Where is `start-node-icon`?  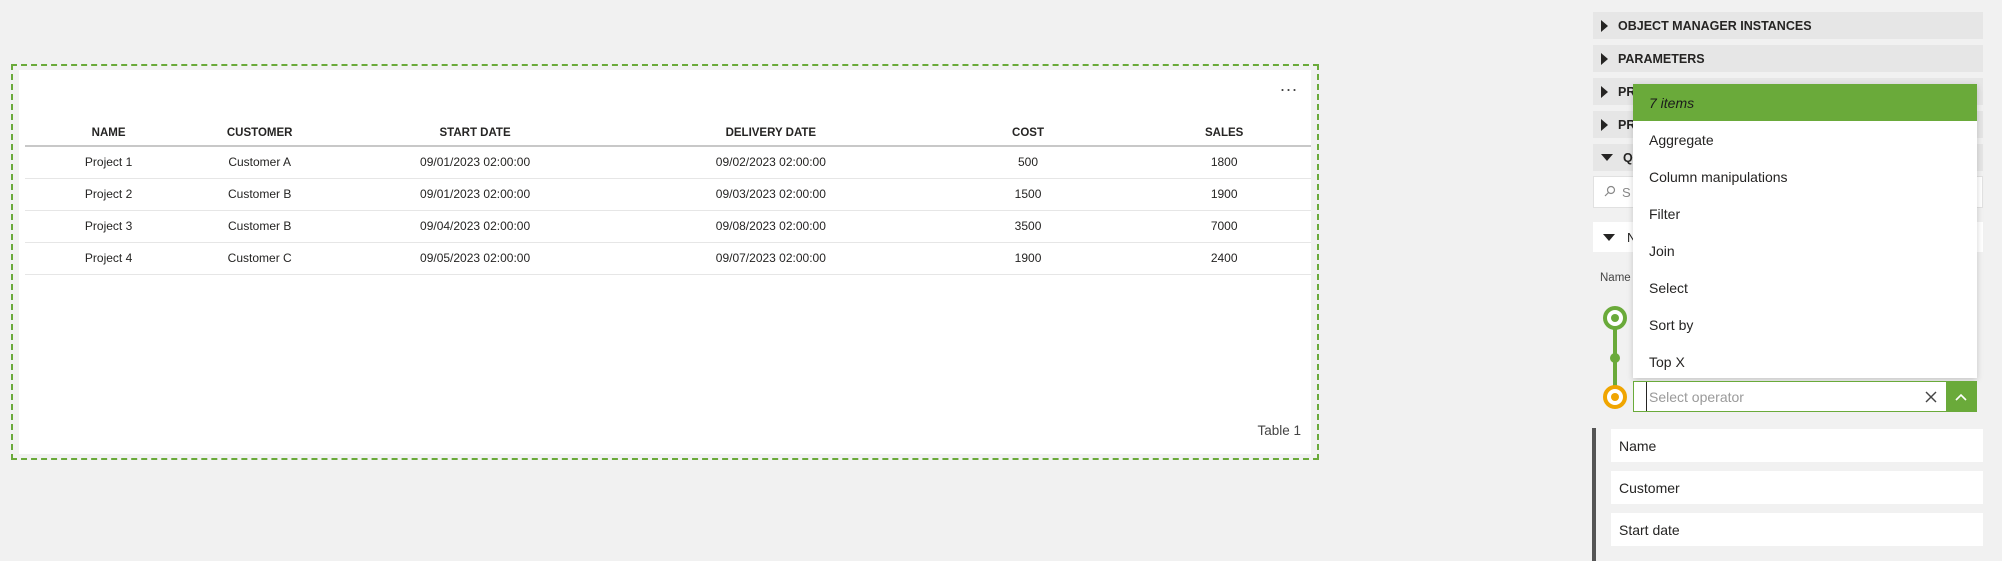
start-node-icon is located at coordinates (1615, 318).